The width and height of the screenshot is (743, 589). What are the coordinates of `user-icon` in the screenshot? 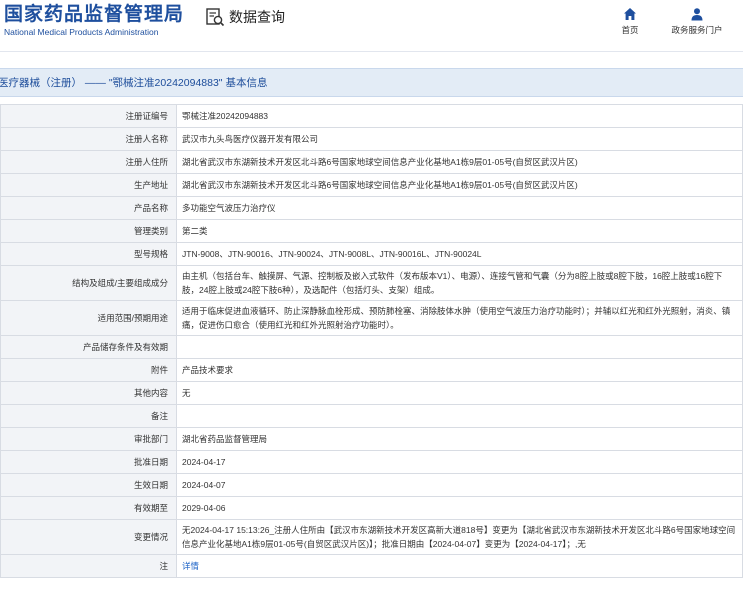 It's located at (697, 14).